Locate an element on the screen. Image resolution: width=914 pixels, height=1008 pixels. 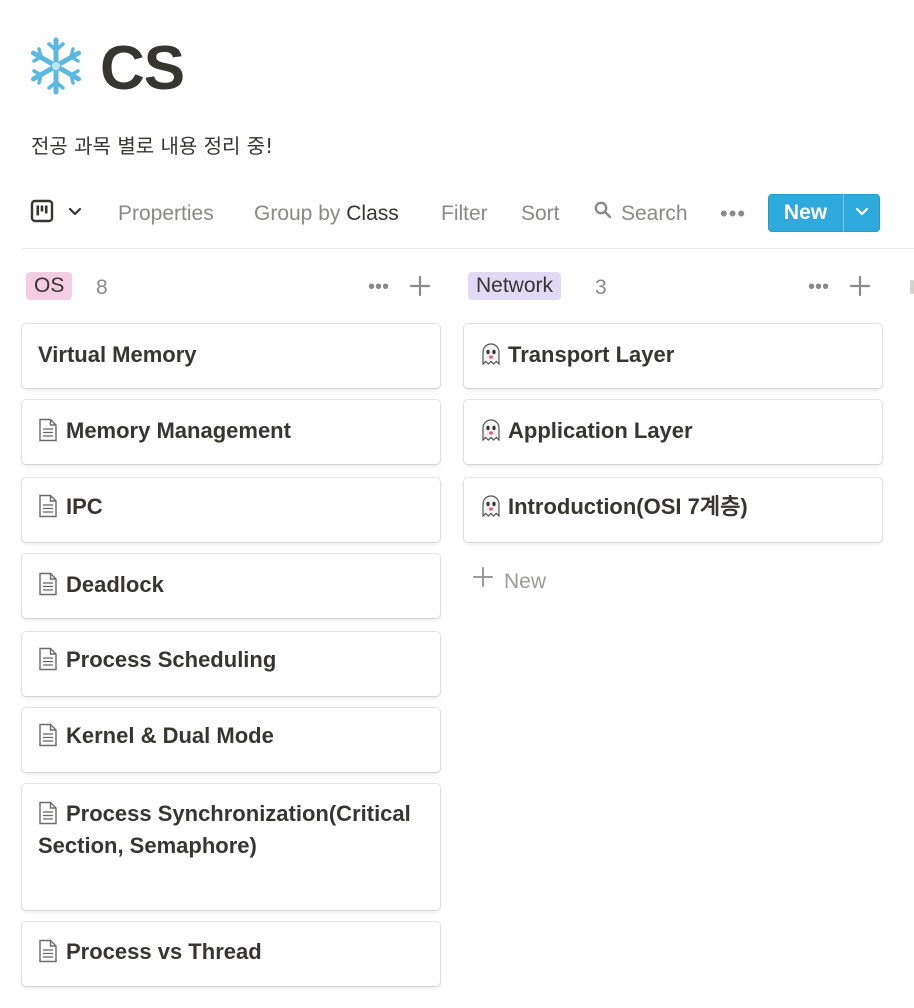
new-button-group: New is located at coordinates (824, 213).